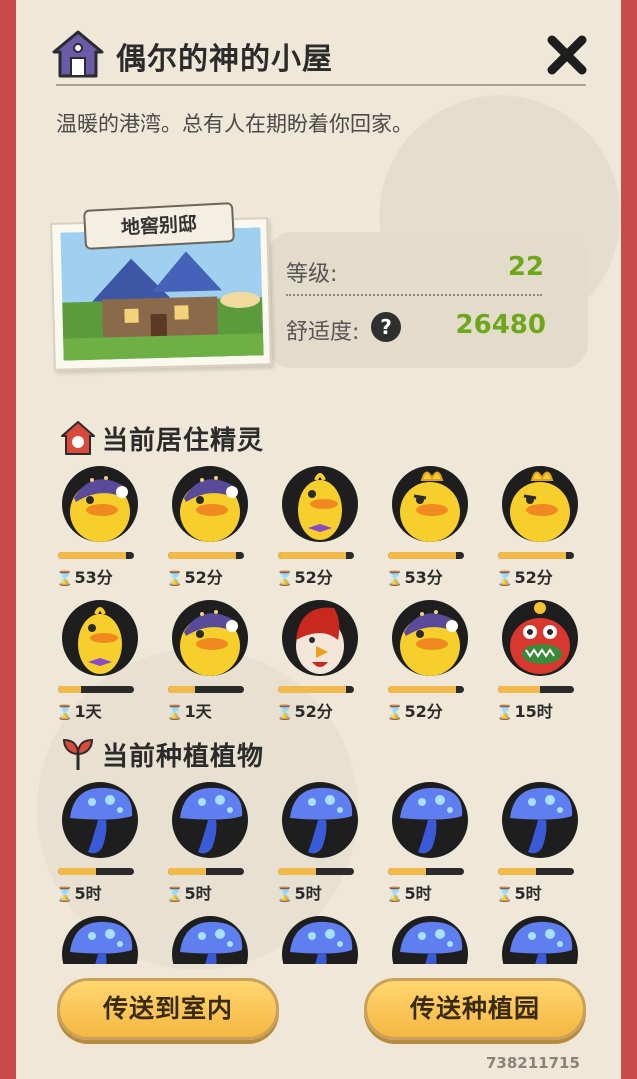 Image resolution: width=637 pixels, height=1079 pixels. What do you see at coordinates (78, 54) in the screenshot?
I see `house-icon` at bounding box center [78, 54].